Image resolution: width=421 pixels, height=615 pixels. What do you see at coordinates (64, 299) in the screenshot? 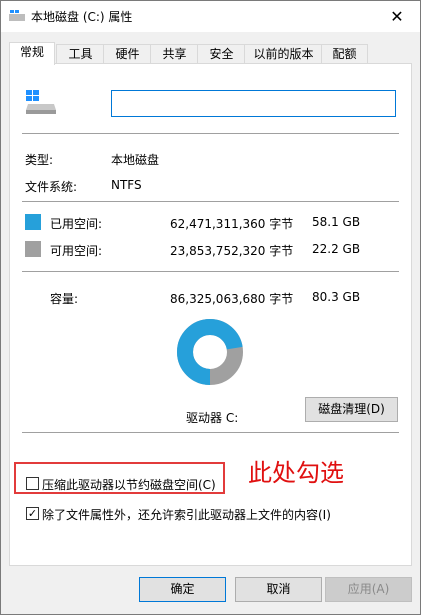
I see `capacity-label: 容量:` at bounding box center [64, 299].